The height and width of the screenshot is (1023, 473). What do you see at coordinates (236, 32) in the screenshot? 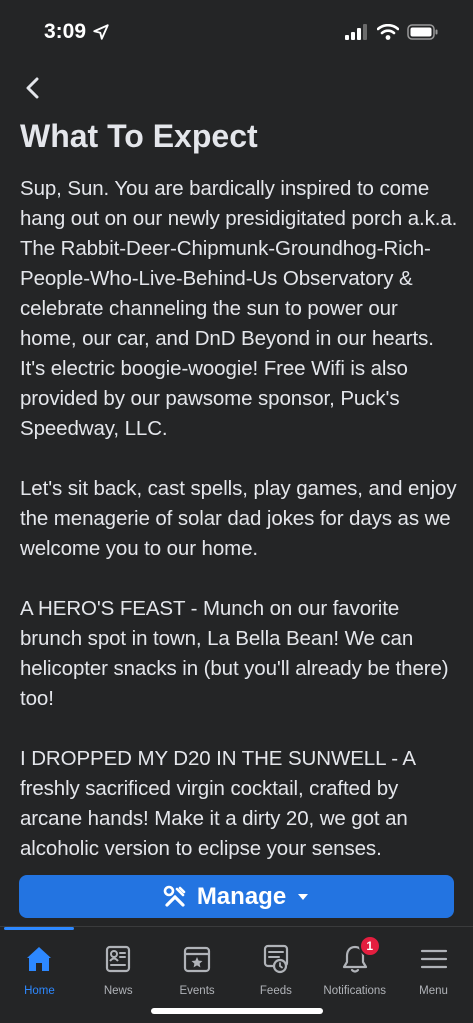
I see `status-bar: 3:09` at bounding box center [236, 32].